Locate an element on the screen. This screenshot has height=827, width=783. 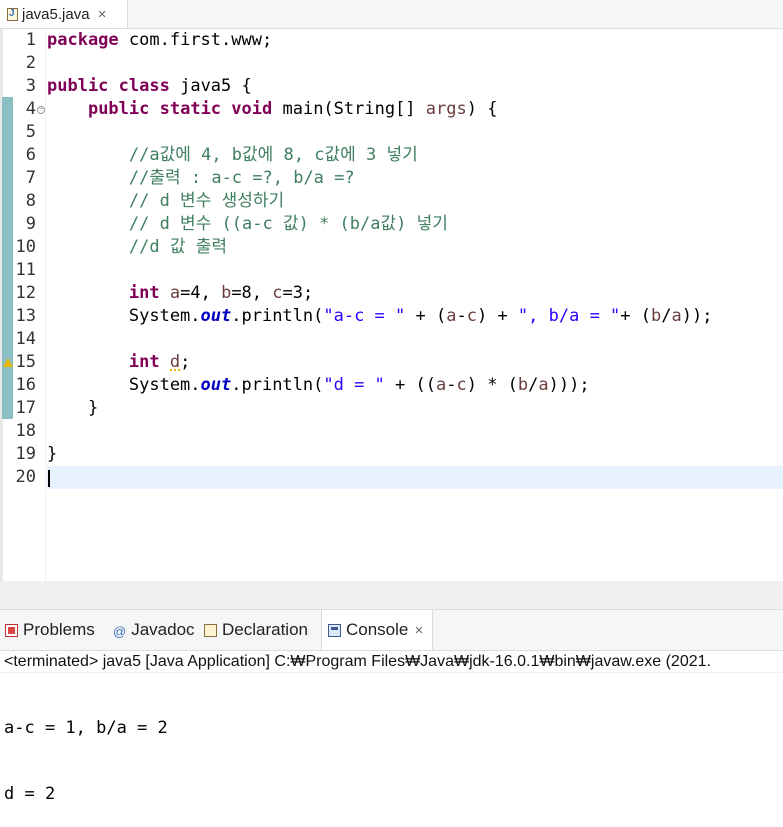
line-number: 12 is located at coordinates (25, 293).